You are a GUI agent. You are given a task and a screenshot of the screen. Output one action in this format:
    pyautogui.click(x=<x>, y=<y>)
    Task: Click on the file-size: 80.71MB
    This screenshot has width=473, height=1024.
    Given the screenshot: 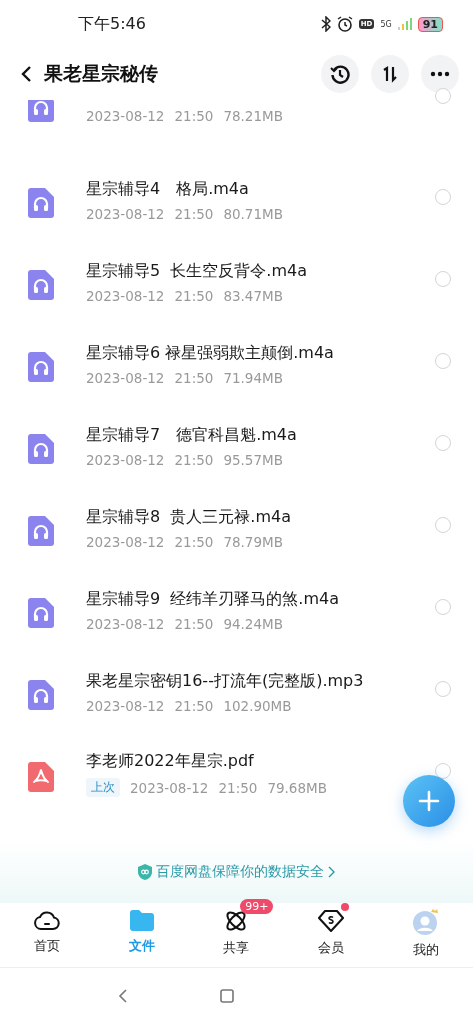 What is the action you would take?
    pyautogui.click(x=253, y=213)
    